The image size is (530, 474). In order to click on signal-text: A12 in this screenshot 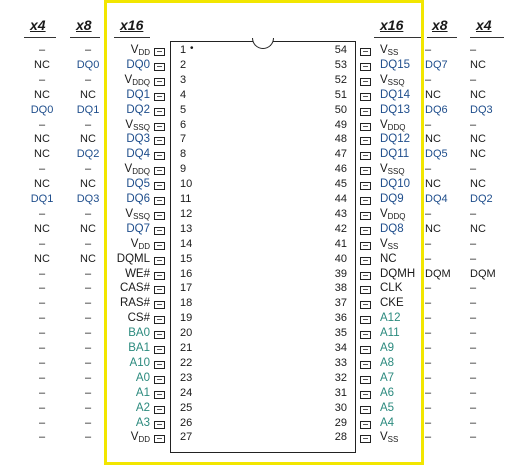, I will do `click(390, 318)`.